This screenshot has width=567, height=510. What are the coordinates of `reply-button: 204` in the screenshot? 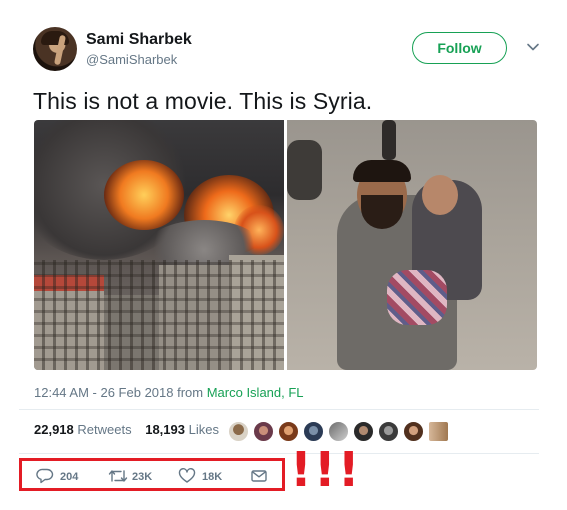 It's located at (66, 476).